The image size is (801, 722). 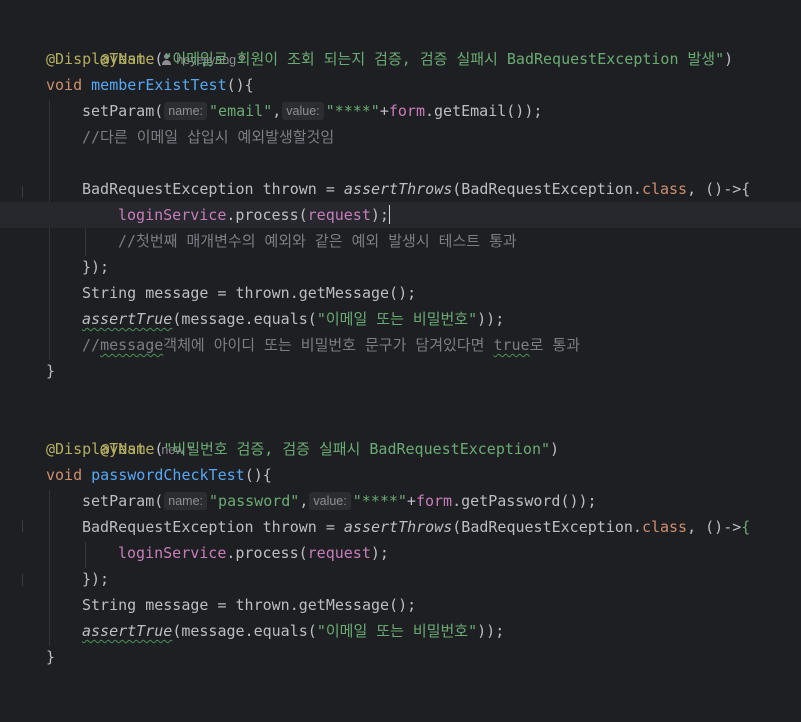 What do you see at coordinates (158, 85) in the screenshot?
I see `method-name: memberExistTest` at bounding box center [158, 85].